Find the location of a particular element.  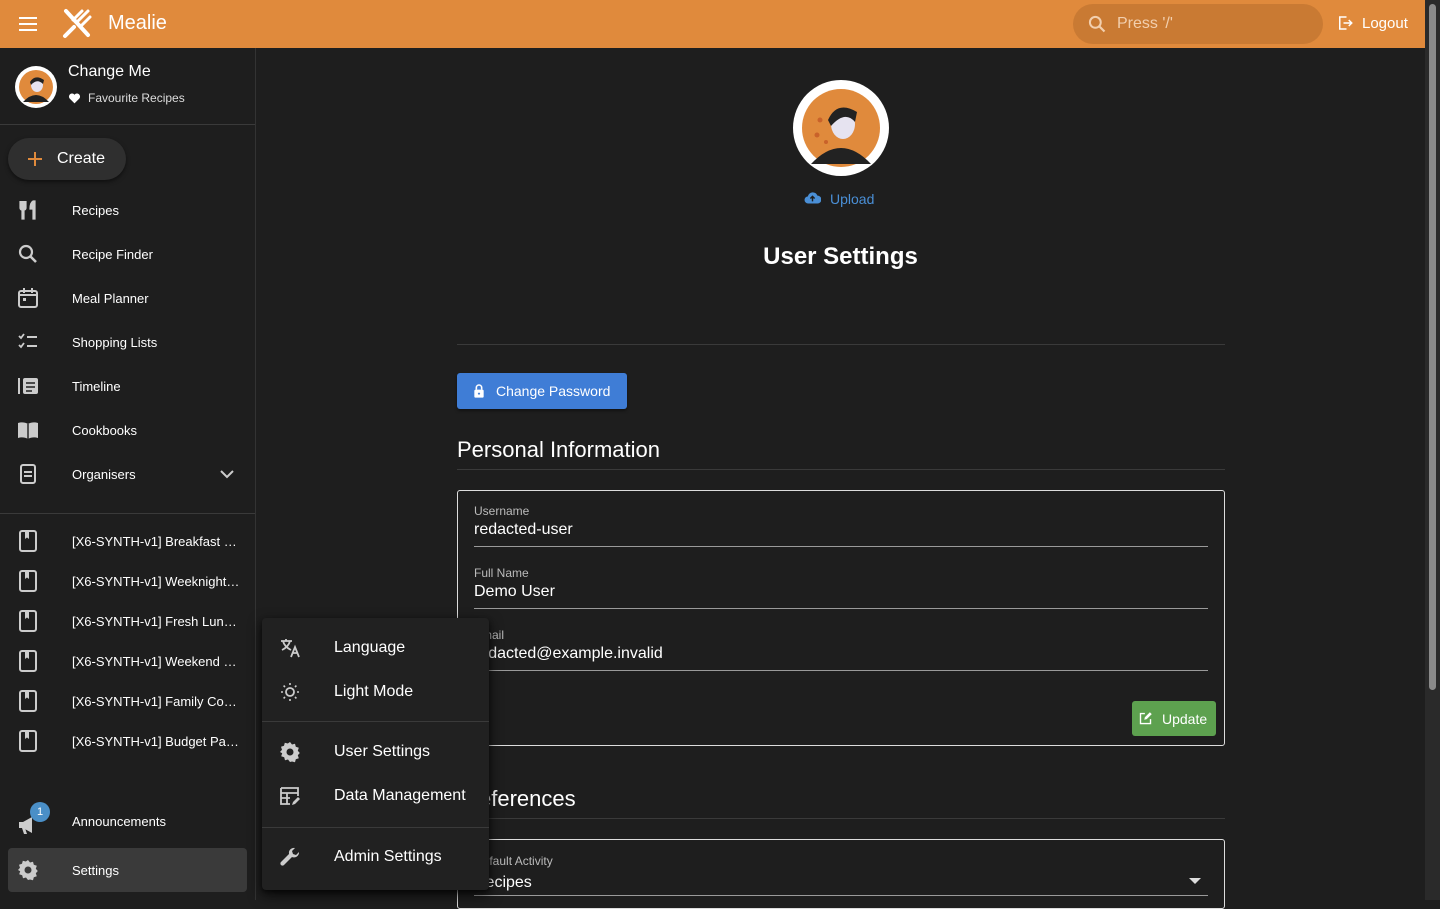

sidebar-item-label: Organisers is located at coordinates (104, 474).